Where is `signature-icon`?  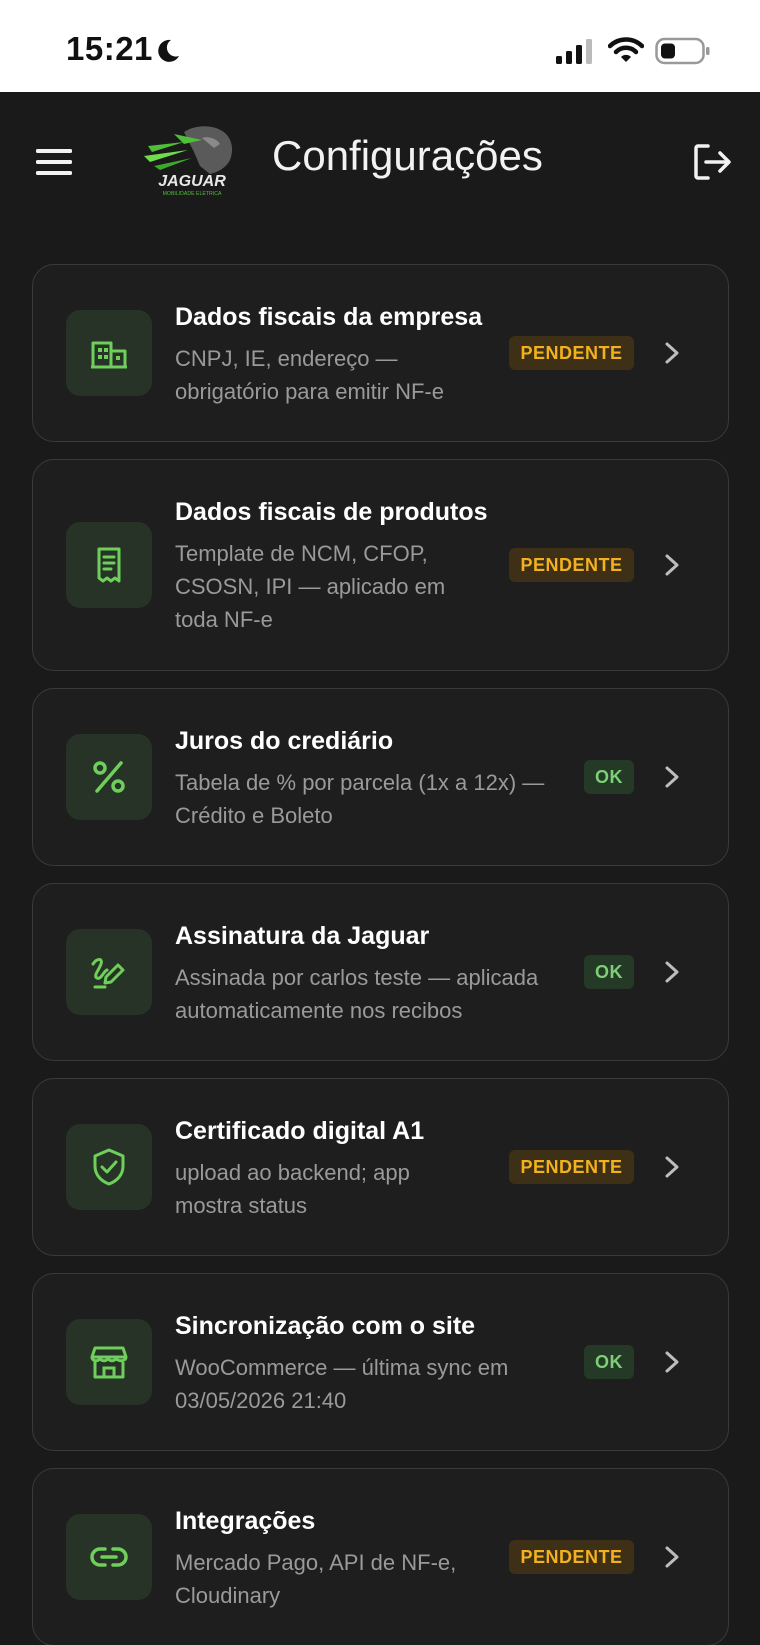
signature-icon is located at coordinates (108, 973).